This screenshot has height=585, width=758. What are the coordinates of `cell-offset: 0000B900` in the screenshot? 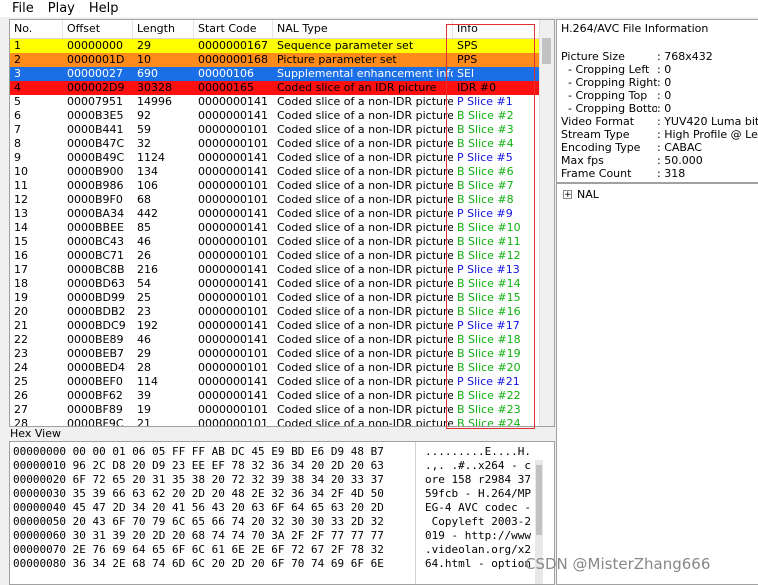 It's located at (95, 171).